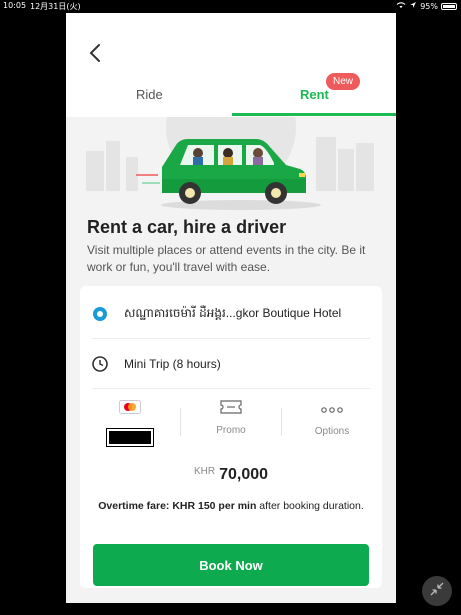  I want to click on promo-option: Promo, so click(231, 424).